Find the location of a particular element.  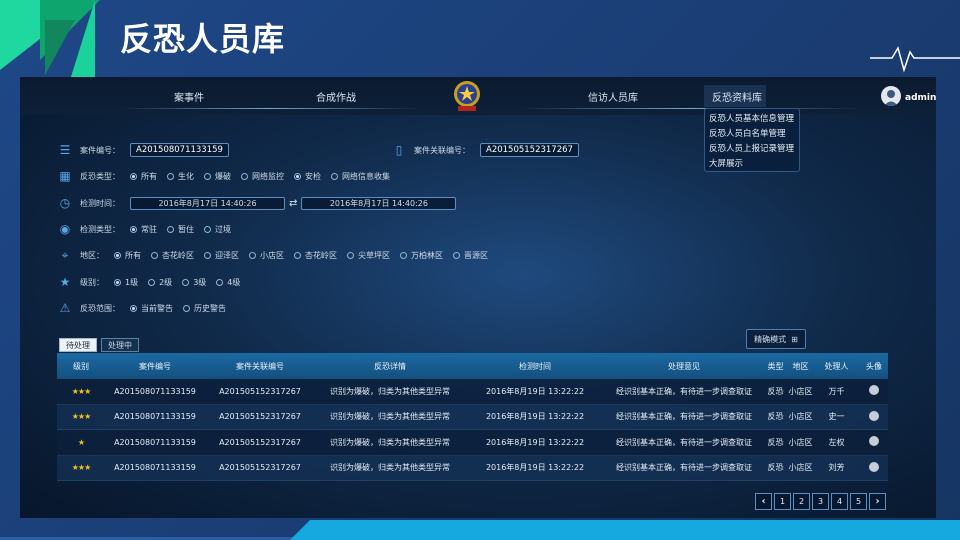

case-no-input: A201508071133159 is located at coordinates (179, 150).